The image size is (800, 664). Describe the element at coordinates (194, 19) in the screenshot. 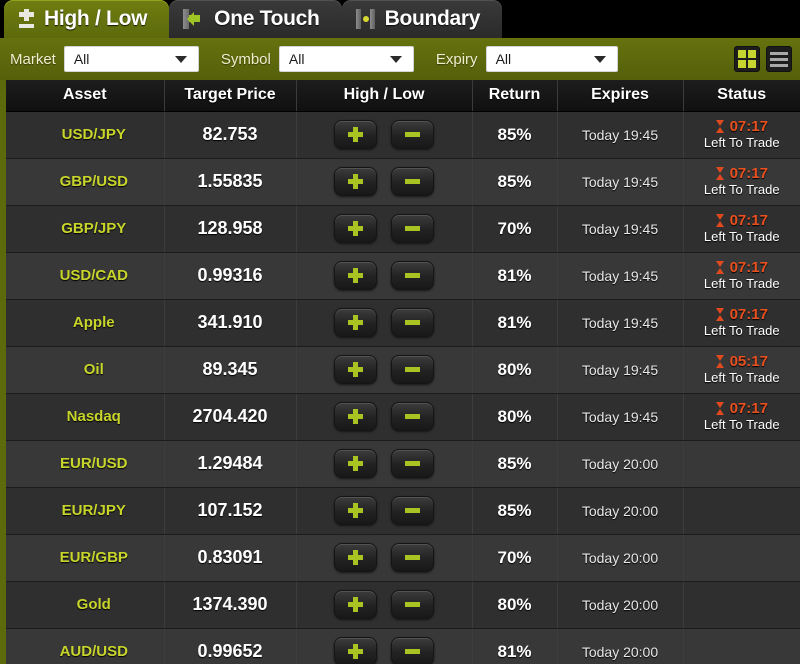

I see `one-touch-icon` at that location.